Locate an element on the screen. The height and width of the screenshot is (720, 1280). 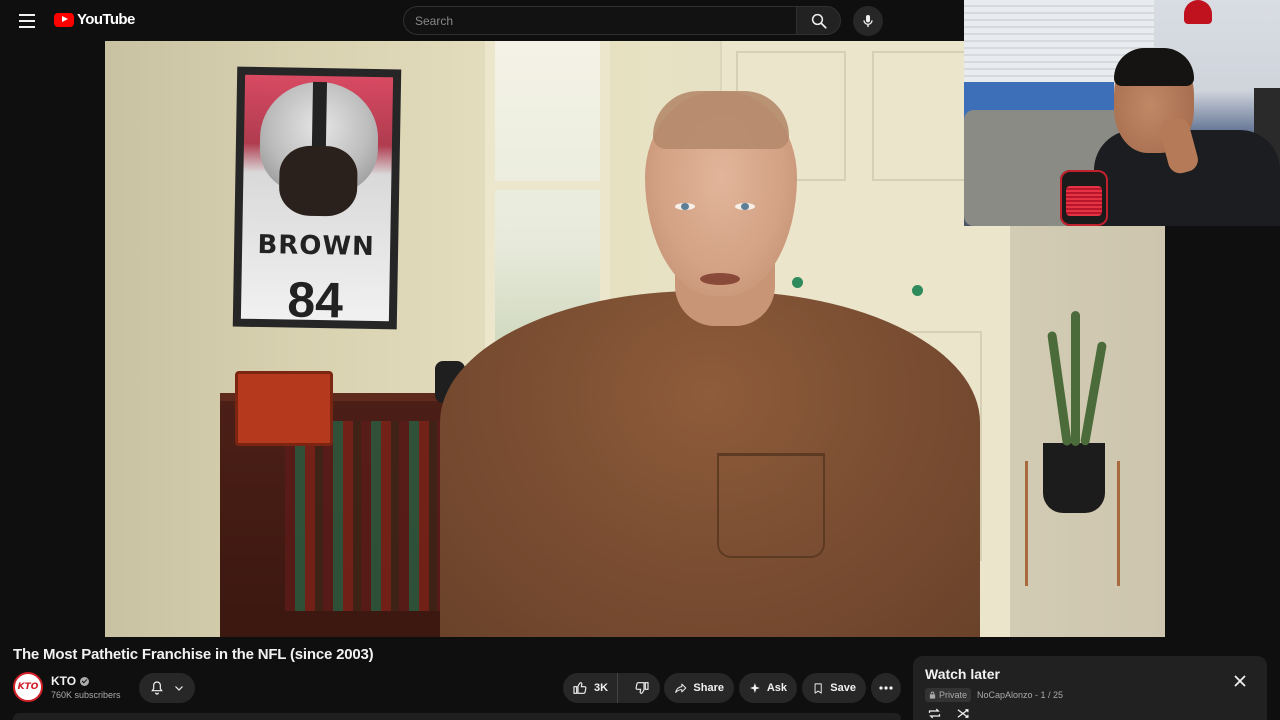
playlist-controls is located at coordinates (949, 713).